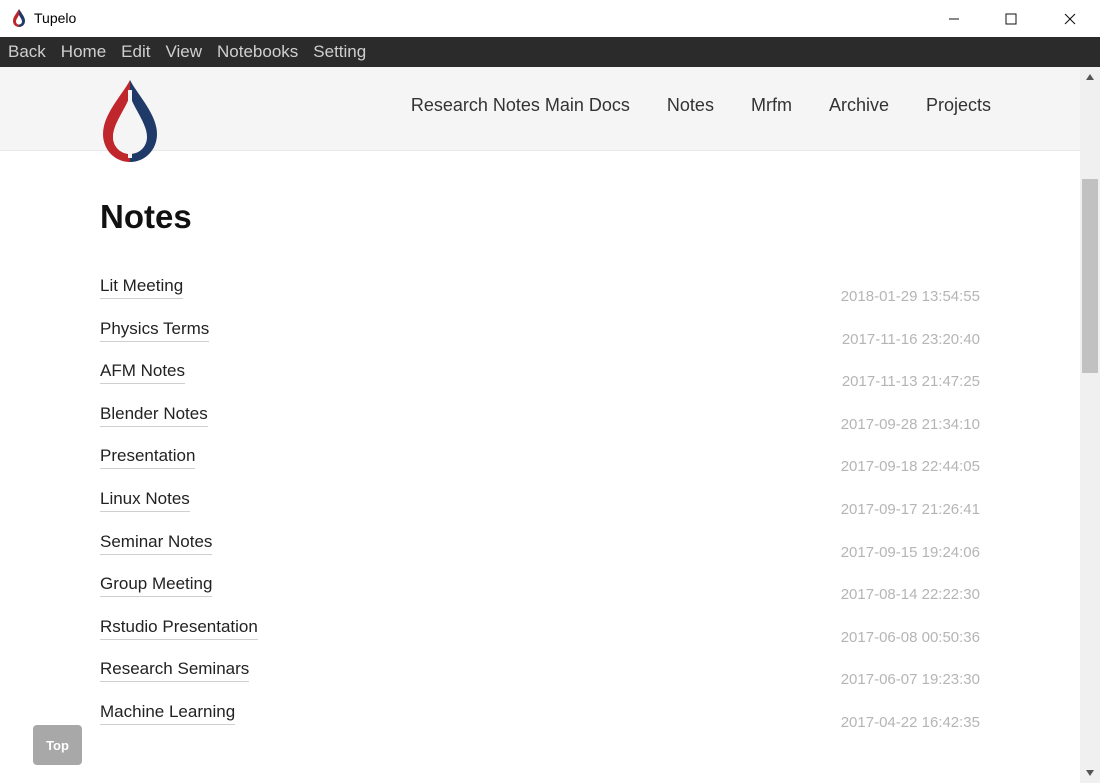 The height and width of the screenshot is (783, 1100). I want to click on minimize-button, so click(954, 18).